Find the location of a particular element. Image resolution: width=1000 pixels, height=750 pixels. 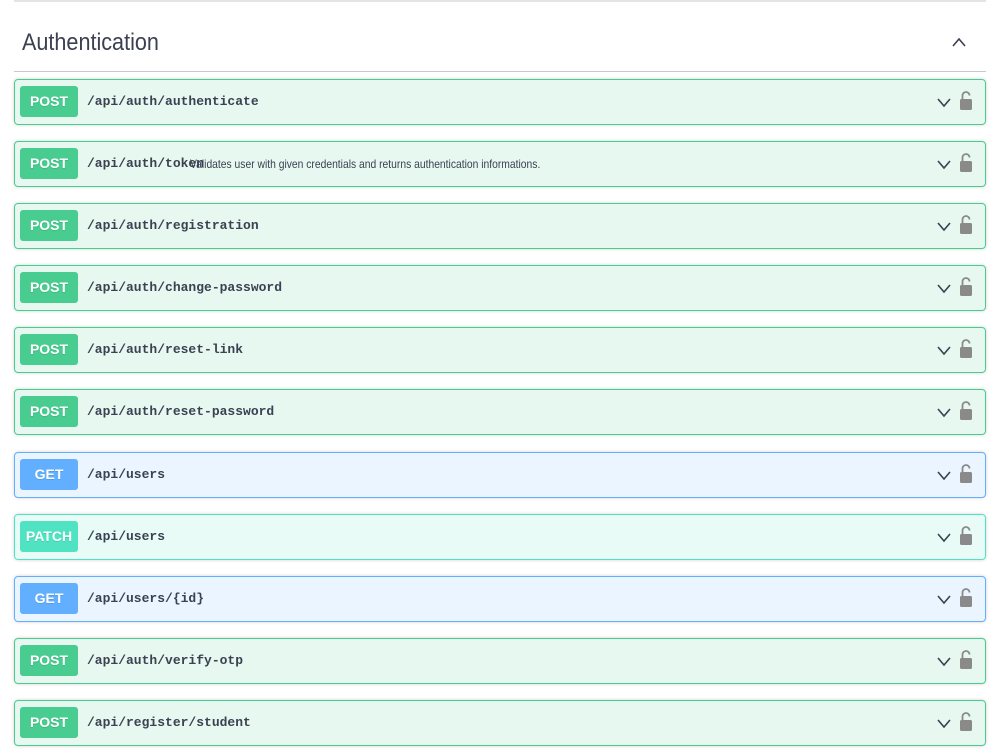

operation-path: /api/users/{id} is located at coordinates (146, 598).